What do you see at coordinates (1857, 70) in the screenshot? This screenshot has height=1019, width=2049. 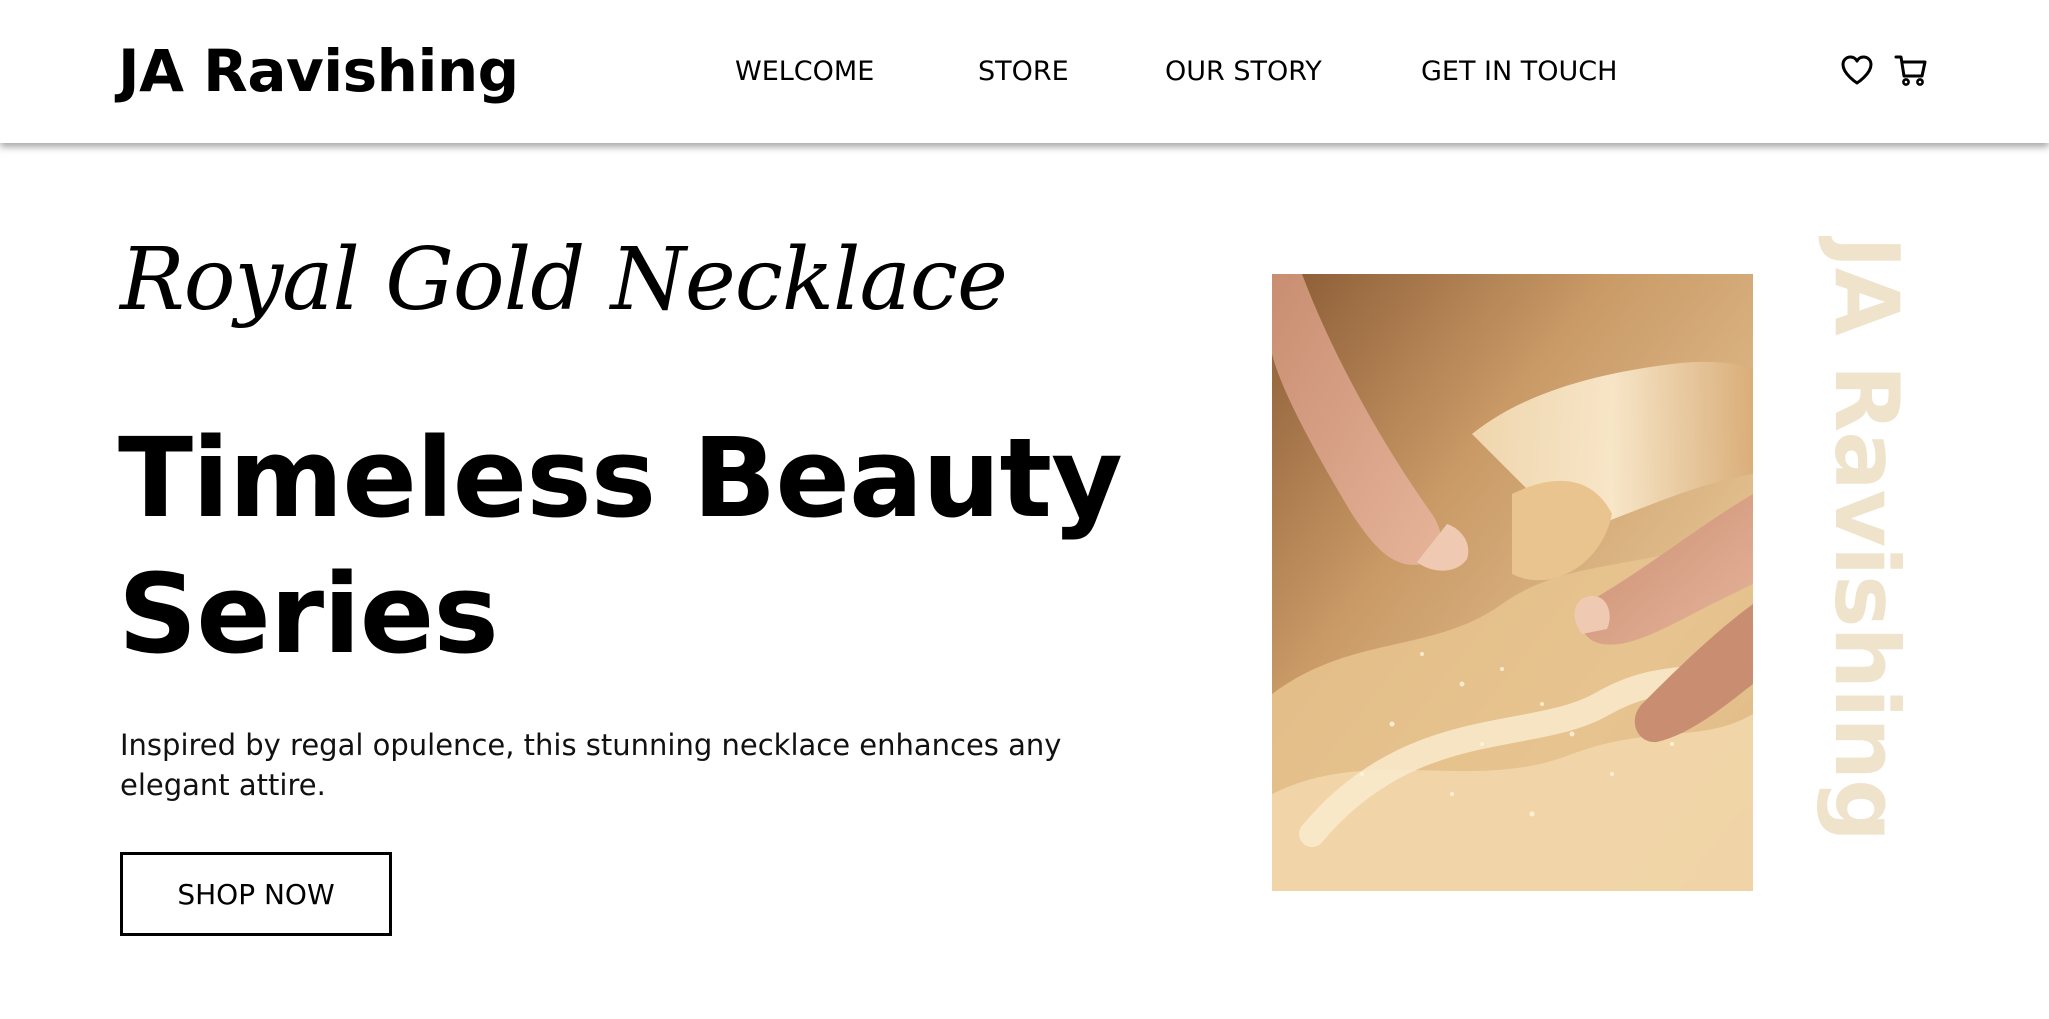 I see `heart-icon` at bounding box center [1857, 70].